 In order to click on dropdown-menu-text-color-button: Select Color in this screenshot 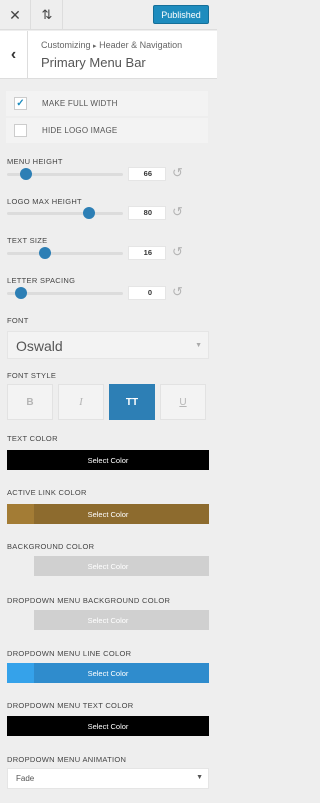, I will do `click(108, 726)`.